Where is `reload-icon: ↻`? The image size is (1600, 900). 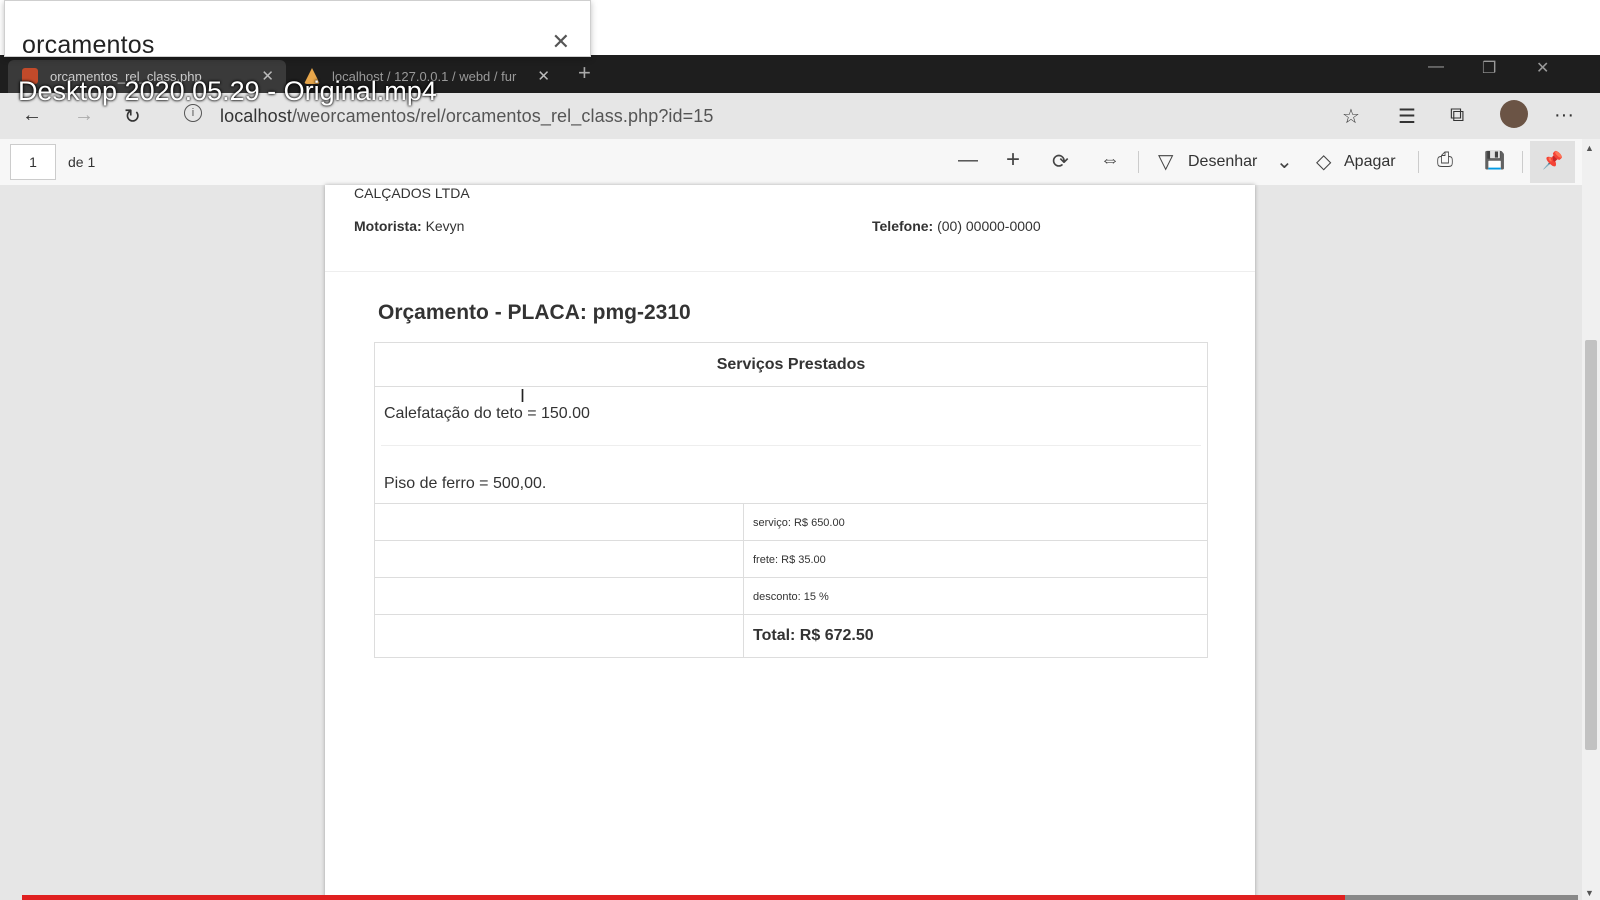
reload-icon: ↻ is located at coordinates (132, 116).